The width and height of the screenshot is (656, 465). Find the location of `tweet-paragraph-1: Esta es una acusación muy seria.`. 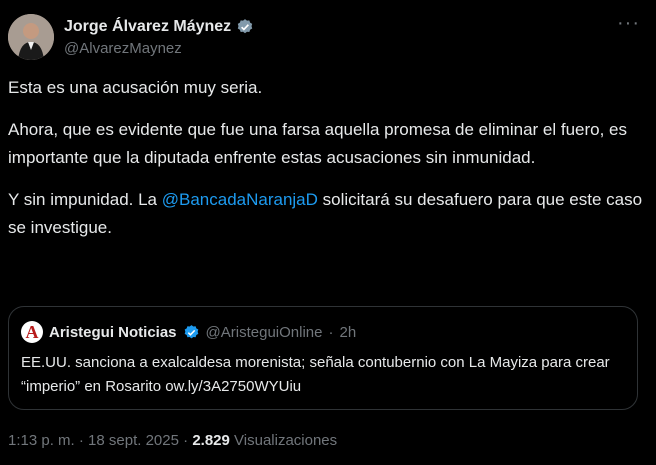

tweet-paragraph-1: Esta es una acusación muy seria. is located at coordinates (135, 87).